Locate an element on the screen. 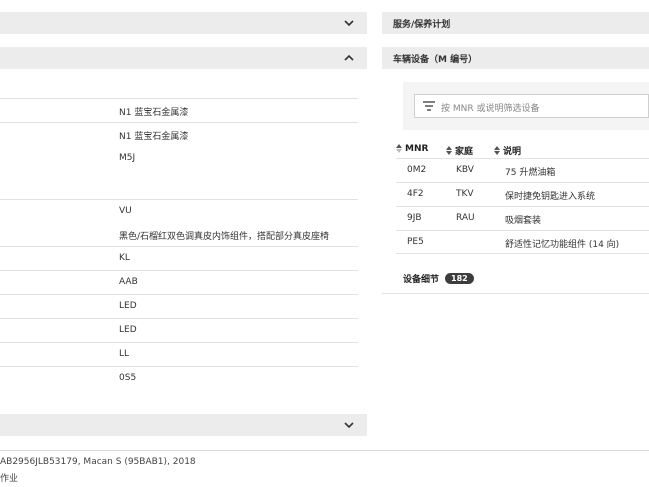  cell-mnr: 4F2 is located at coordinates (415, 194).